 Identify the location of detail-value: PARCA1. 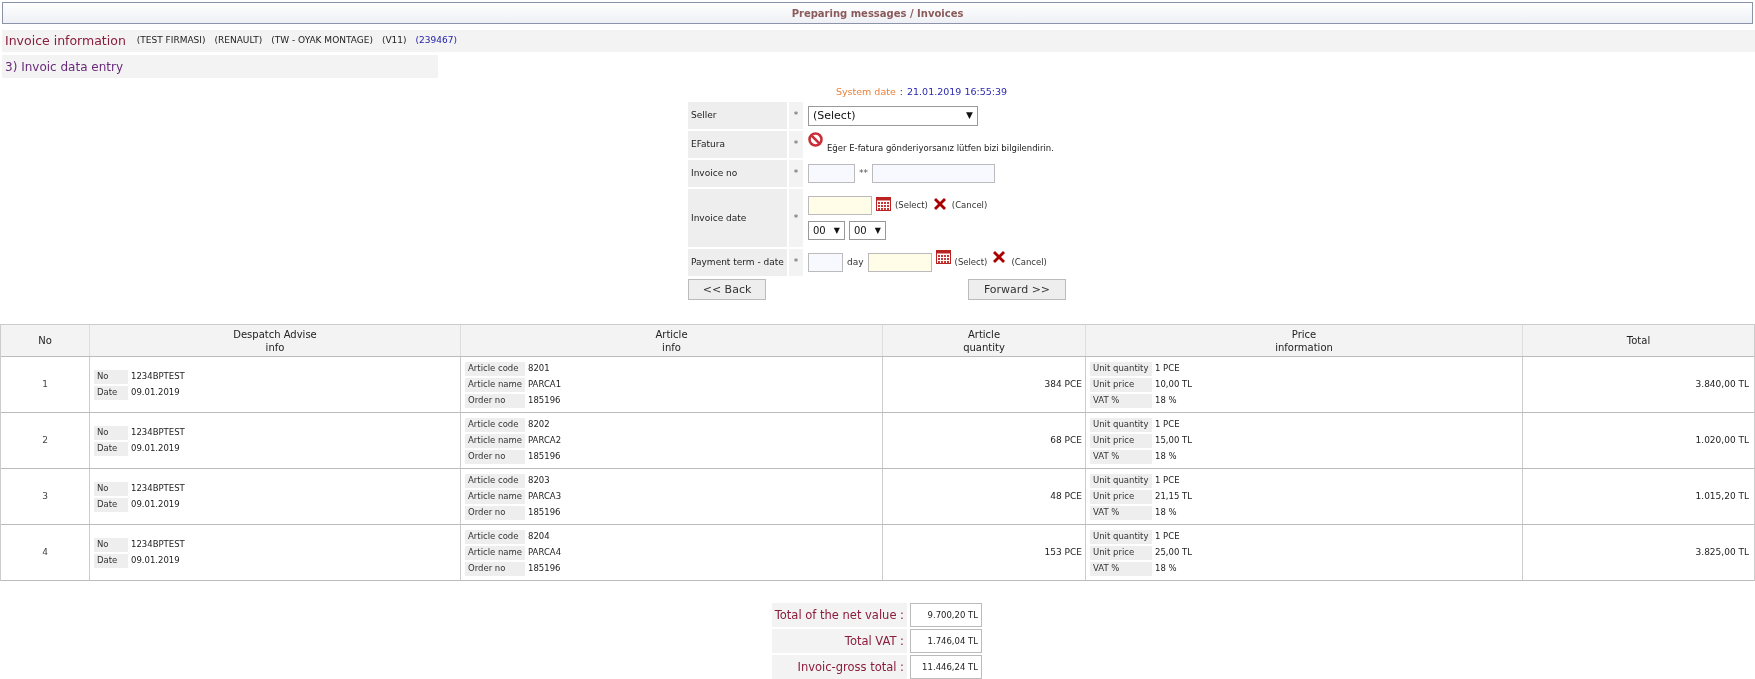
(545, 385).